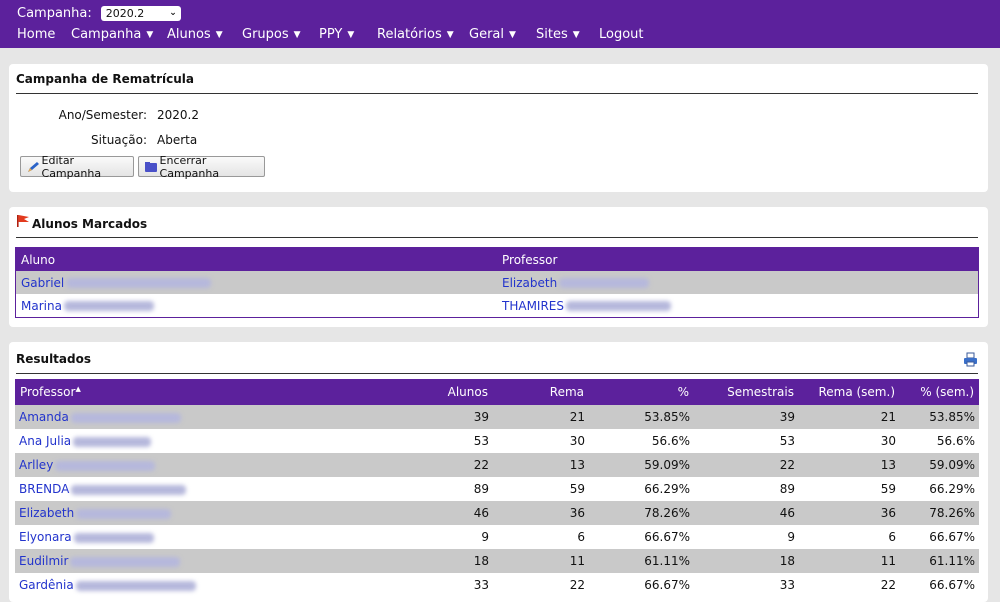 Image resolution: width=1000 pixels, height=602 pixels. Describe the element at coordinates (738, 259) in the screenshot. I see `column-header-professor: Professor` at that location.